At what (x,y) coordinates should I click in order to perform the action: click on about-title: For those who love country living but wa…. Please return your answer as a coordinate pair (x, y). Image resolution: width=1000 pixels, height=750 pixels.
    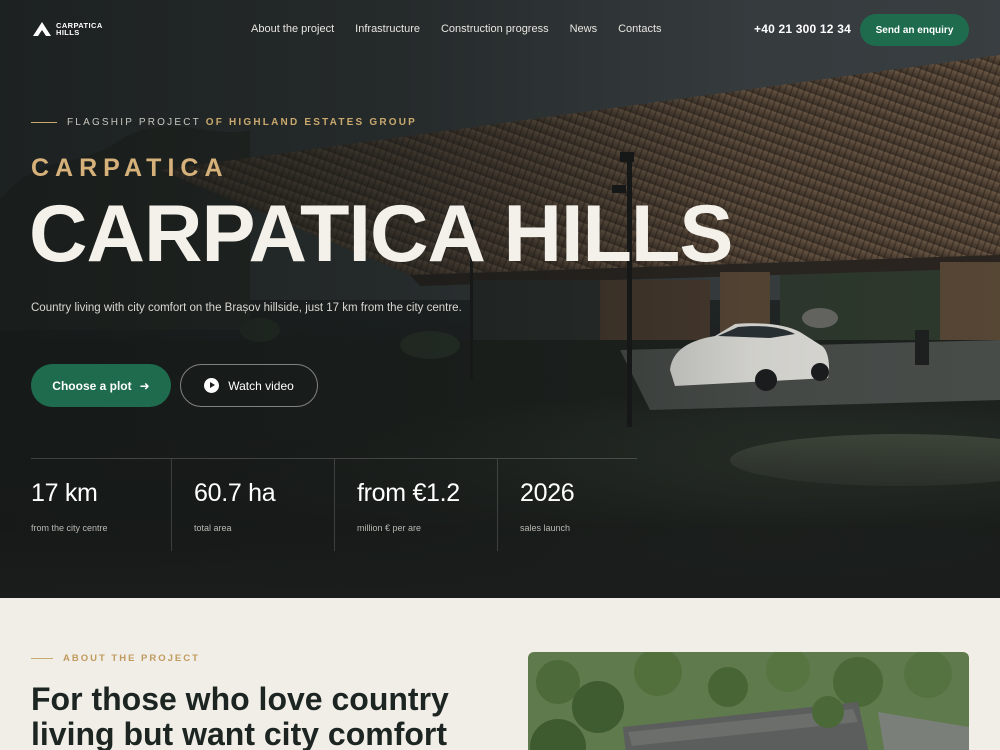
    Looking at the image, I should click on (240, 715).